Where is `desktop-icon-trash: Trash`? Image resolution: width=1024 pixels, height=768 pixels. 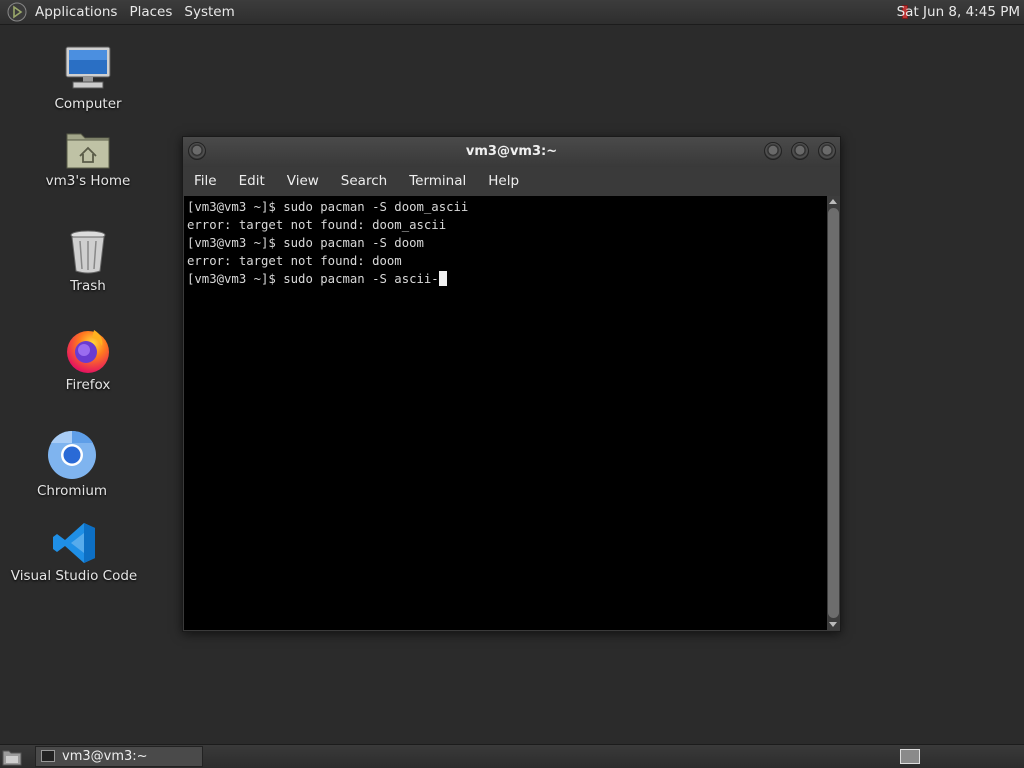
desktop-icon-trash: Trash is located at coordinates (88, 261).